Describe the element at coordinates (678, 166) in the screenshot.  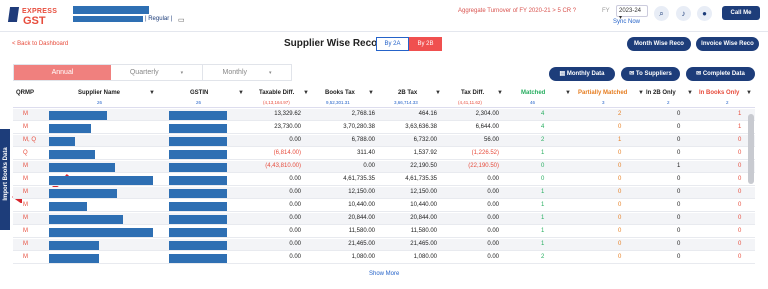
I see `cell-in2b: 1` at that location.